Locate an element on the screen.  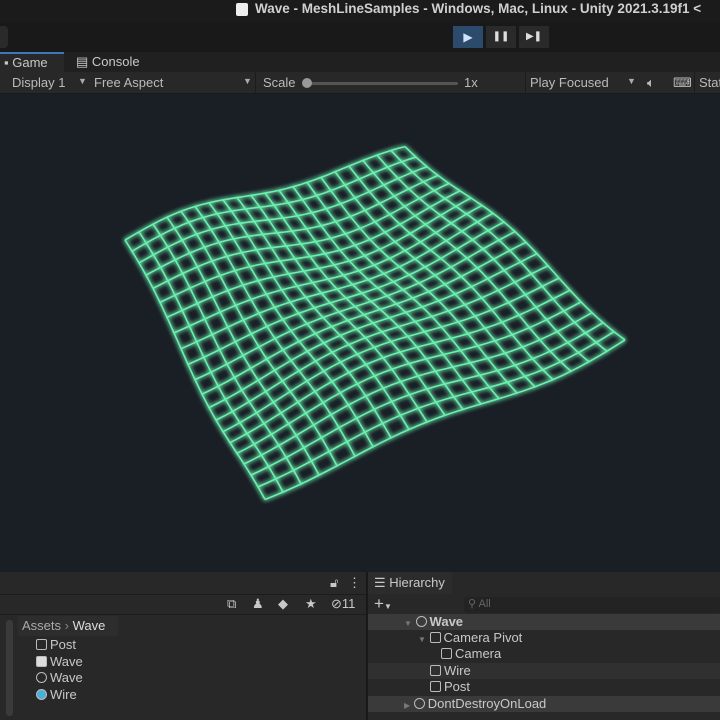
item-label: DontDestroyOnLoad is located at coordinates (487, 703).